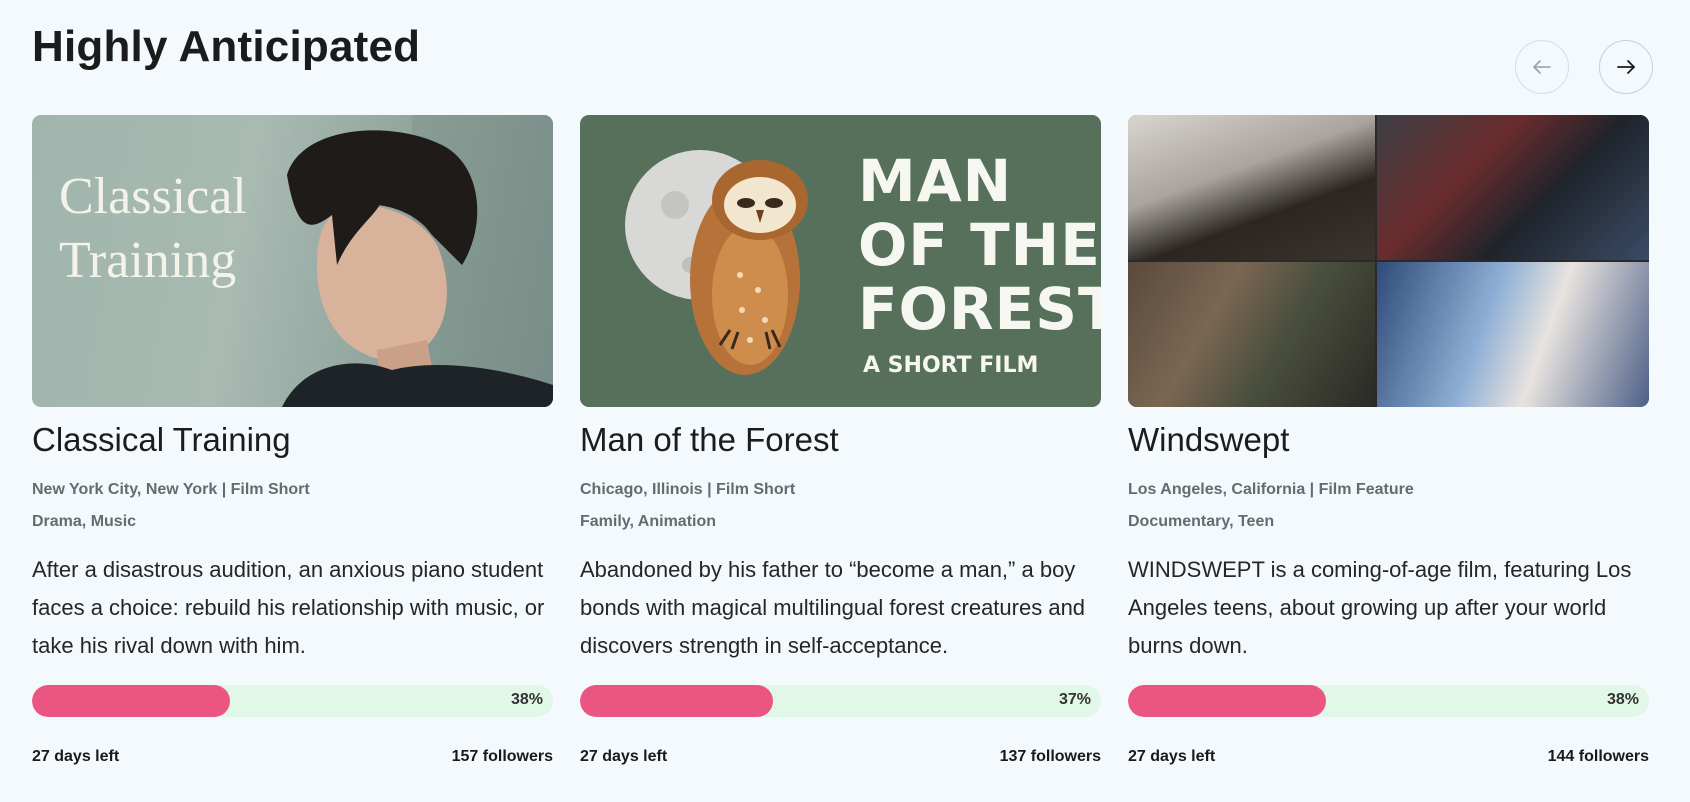 The height and width of the screenshot is (802, 1690). I want to click on project-location: Los Angeles, California | Film Feature, so click(1271, 489).